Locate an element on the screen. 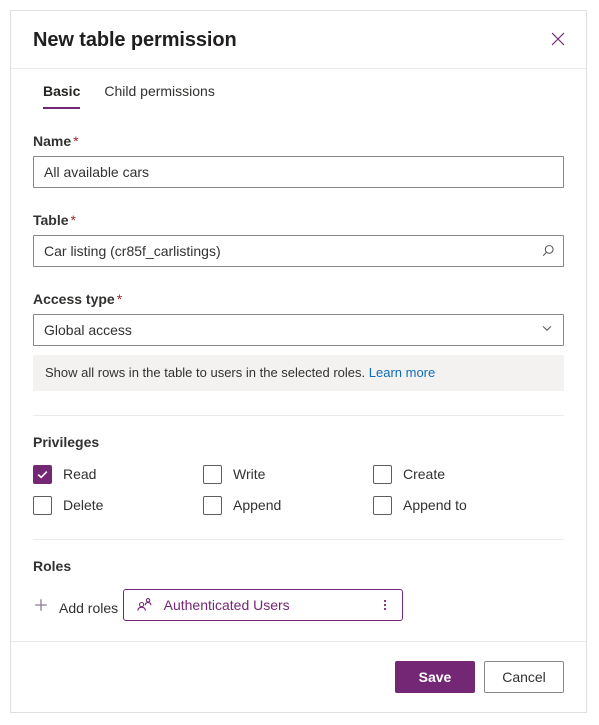 The image size is (599, 725). name-label-text: Name is located at coordinates (52, 141).